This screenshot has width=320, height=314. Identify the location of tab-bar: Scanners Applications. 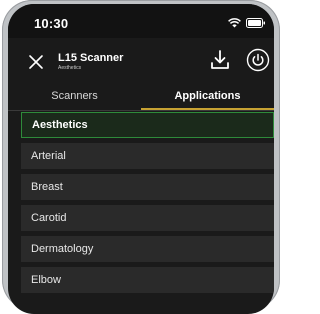
(141, 99).